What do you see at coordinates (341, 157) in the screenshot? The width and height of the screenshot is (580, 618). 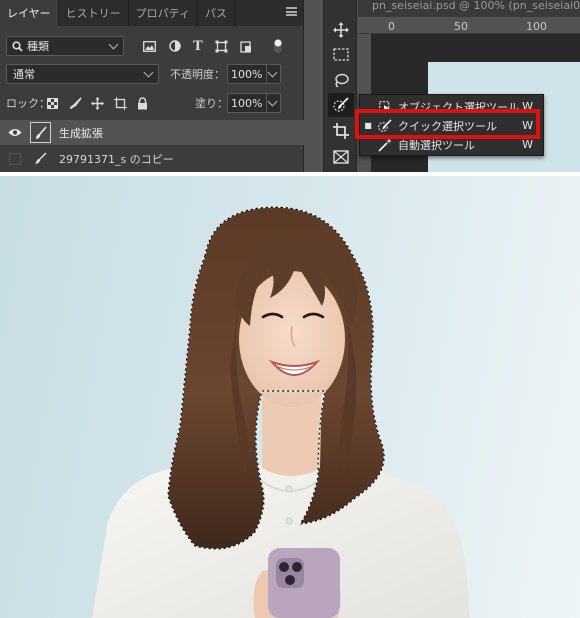 I see `frame-tool-icon` at bounding box center [341, 157].